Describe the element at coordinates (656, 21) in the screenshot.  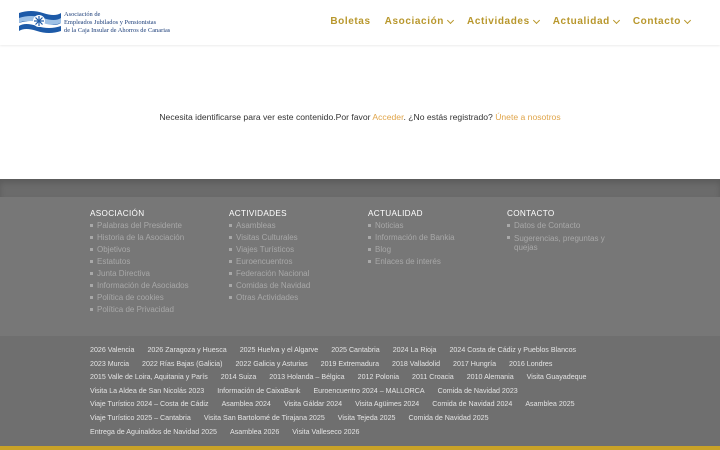
I see `nav-label: Contacto` at that location.